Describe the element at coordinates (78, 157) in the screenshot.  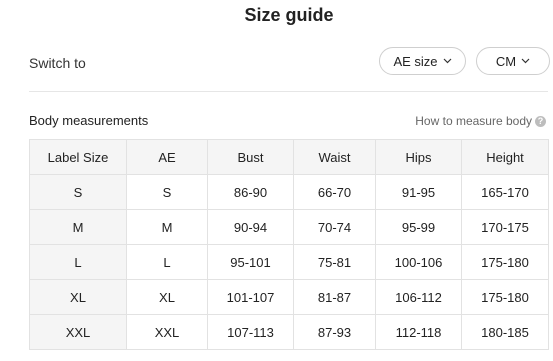
I see `column-header: Label Size` at that location.